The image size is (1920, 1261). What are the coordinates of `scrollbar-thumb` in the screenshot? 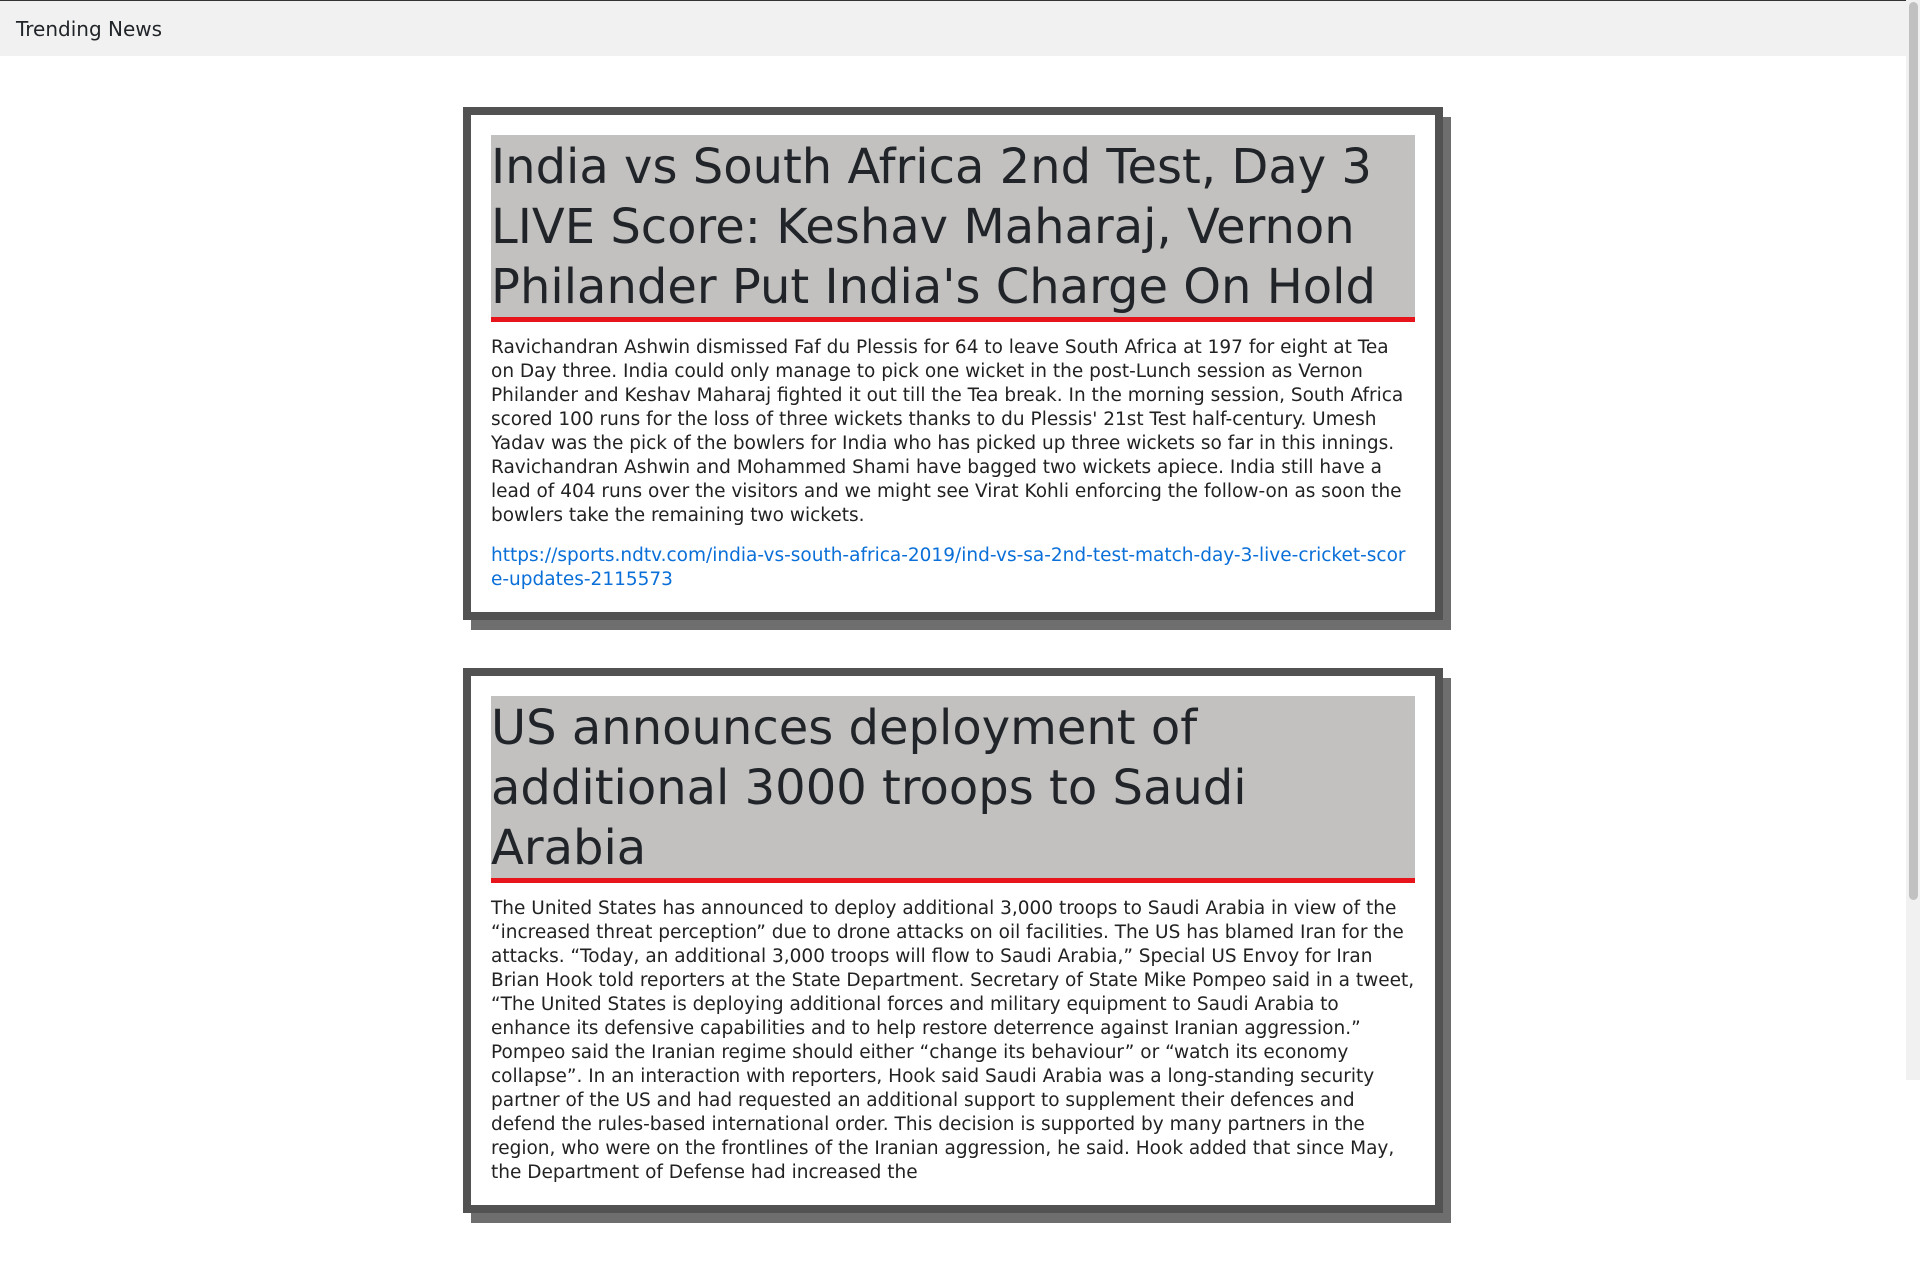 It's located at (1913, 451).